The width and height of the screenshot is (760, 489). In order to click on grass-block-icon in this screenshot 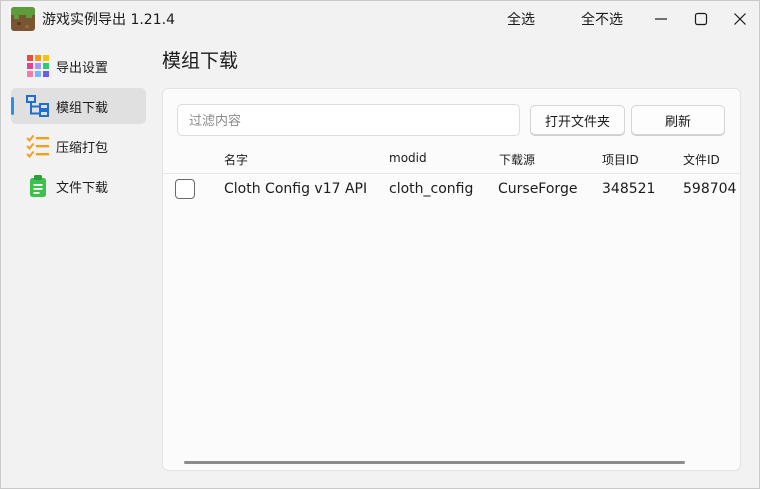, I will do `click(23, 19)`.